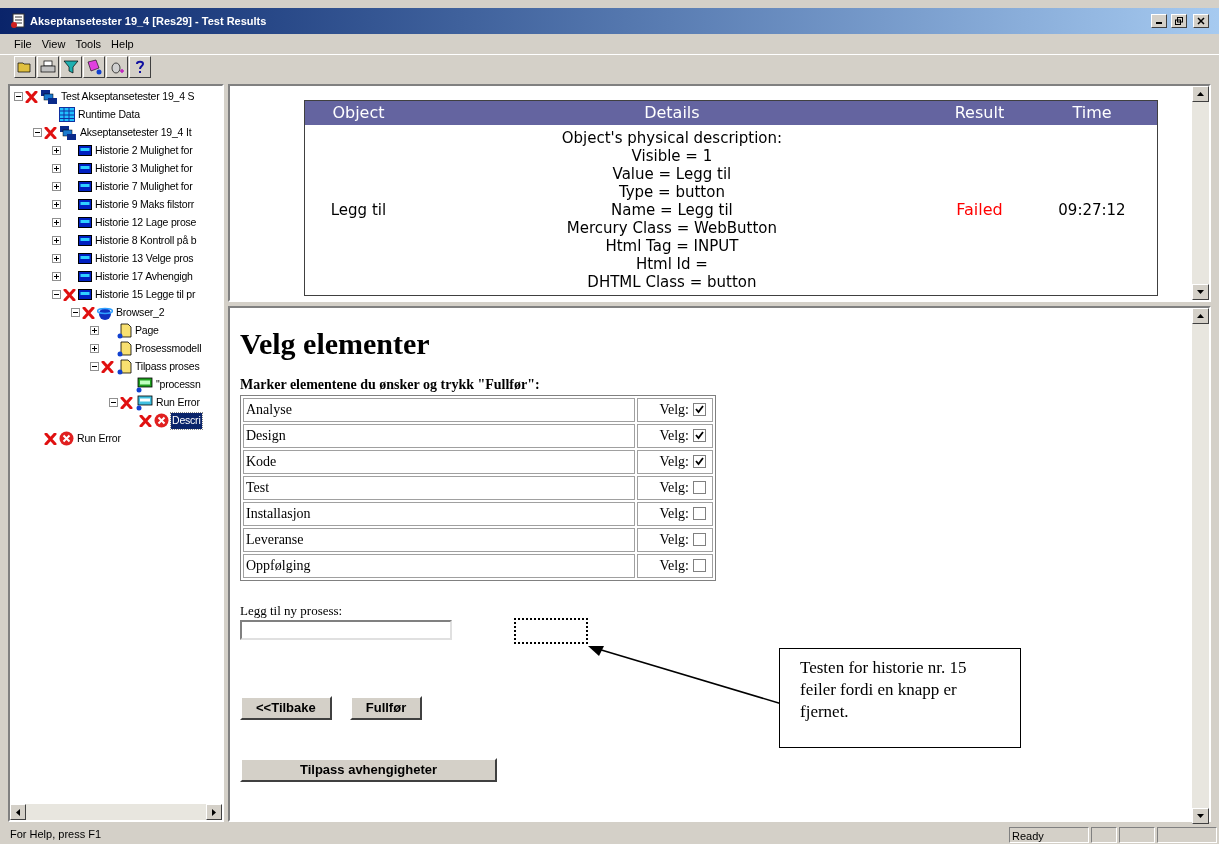  I want to click on menu-item: Help, so click(122, 44).